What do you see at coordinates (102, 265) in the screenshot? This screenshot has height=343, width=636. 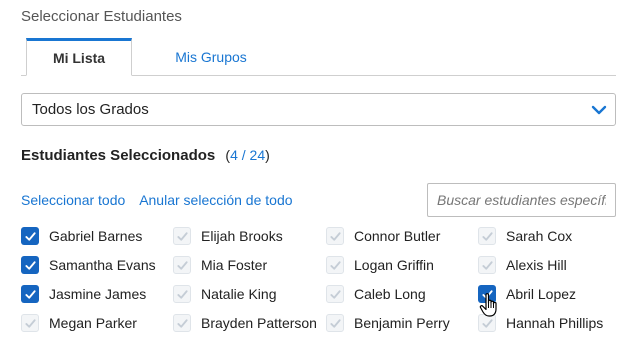 I see `student-name: Samantha Evans` at bounding box center [102, 265].